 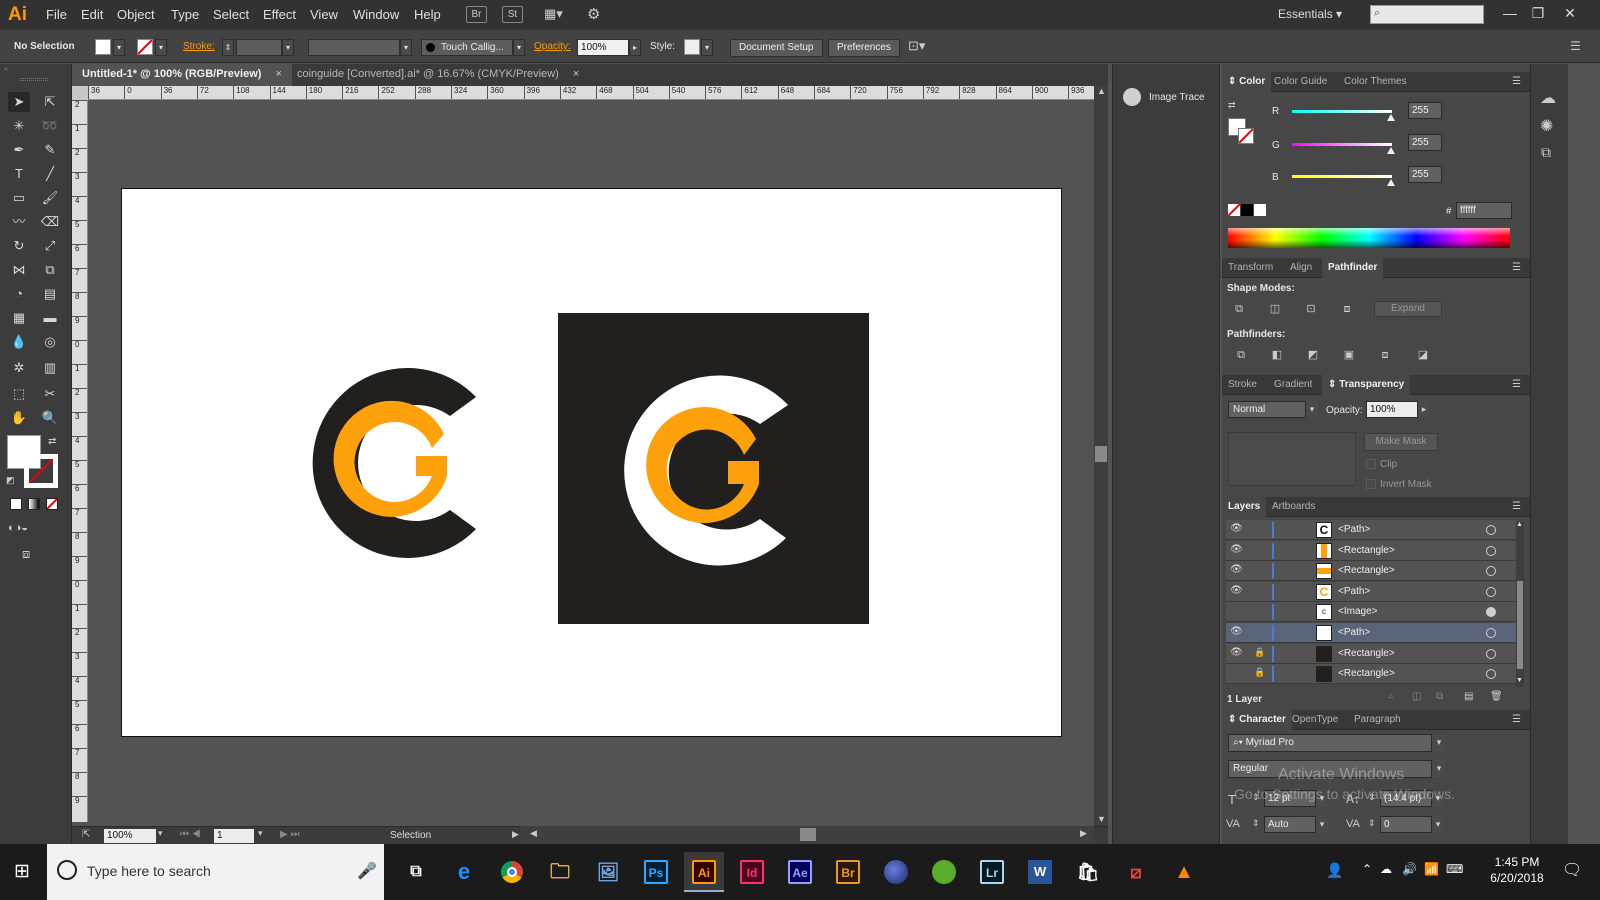 What do you see at coordinates (1519, 680) in the screenshot?
I see `layers-scroll-down-icon: ▼` at bounding box center [1519, 680].